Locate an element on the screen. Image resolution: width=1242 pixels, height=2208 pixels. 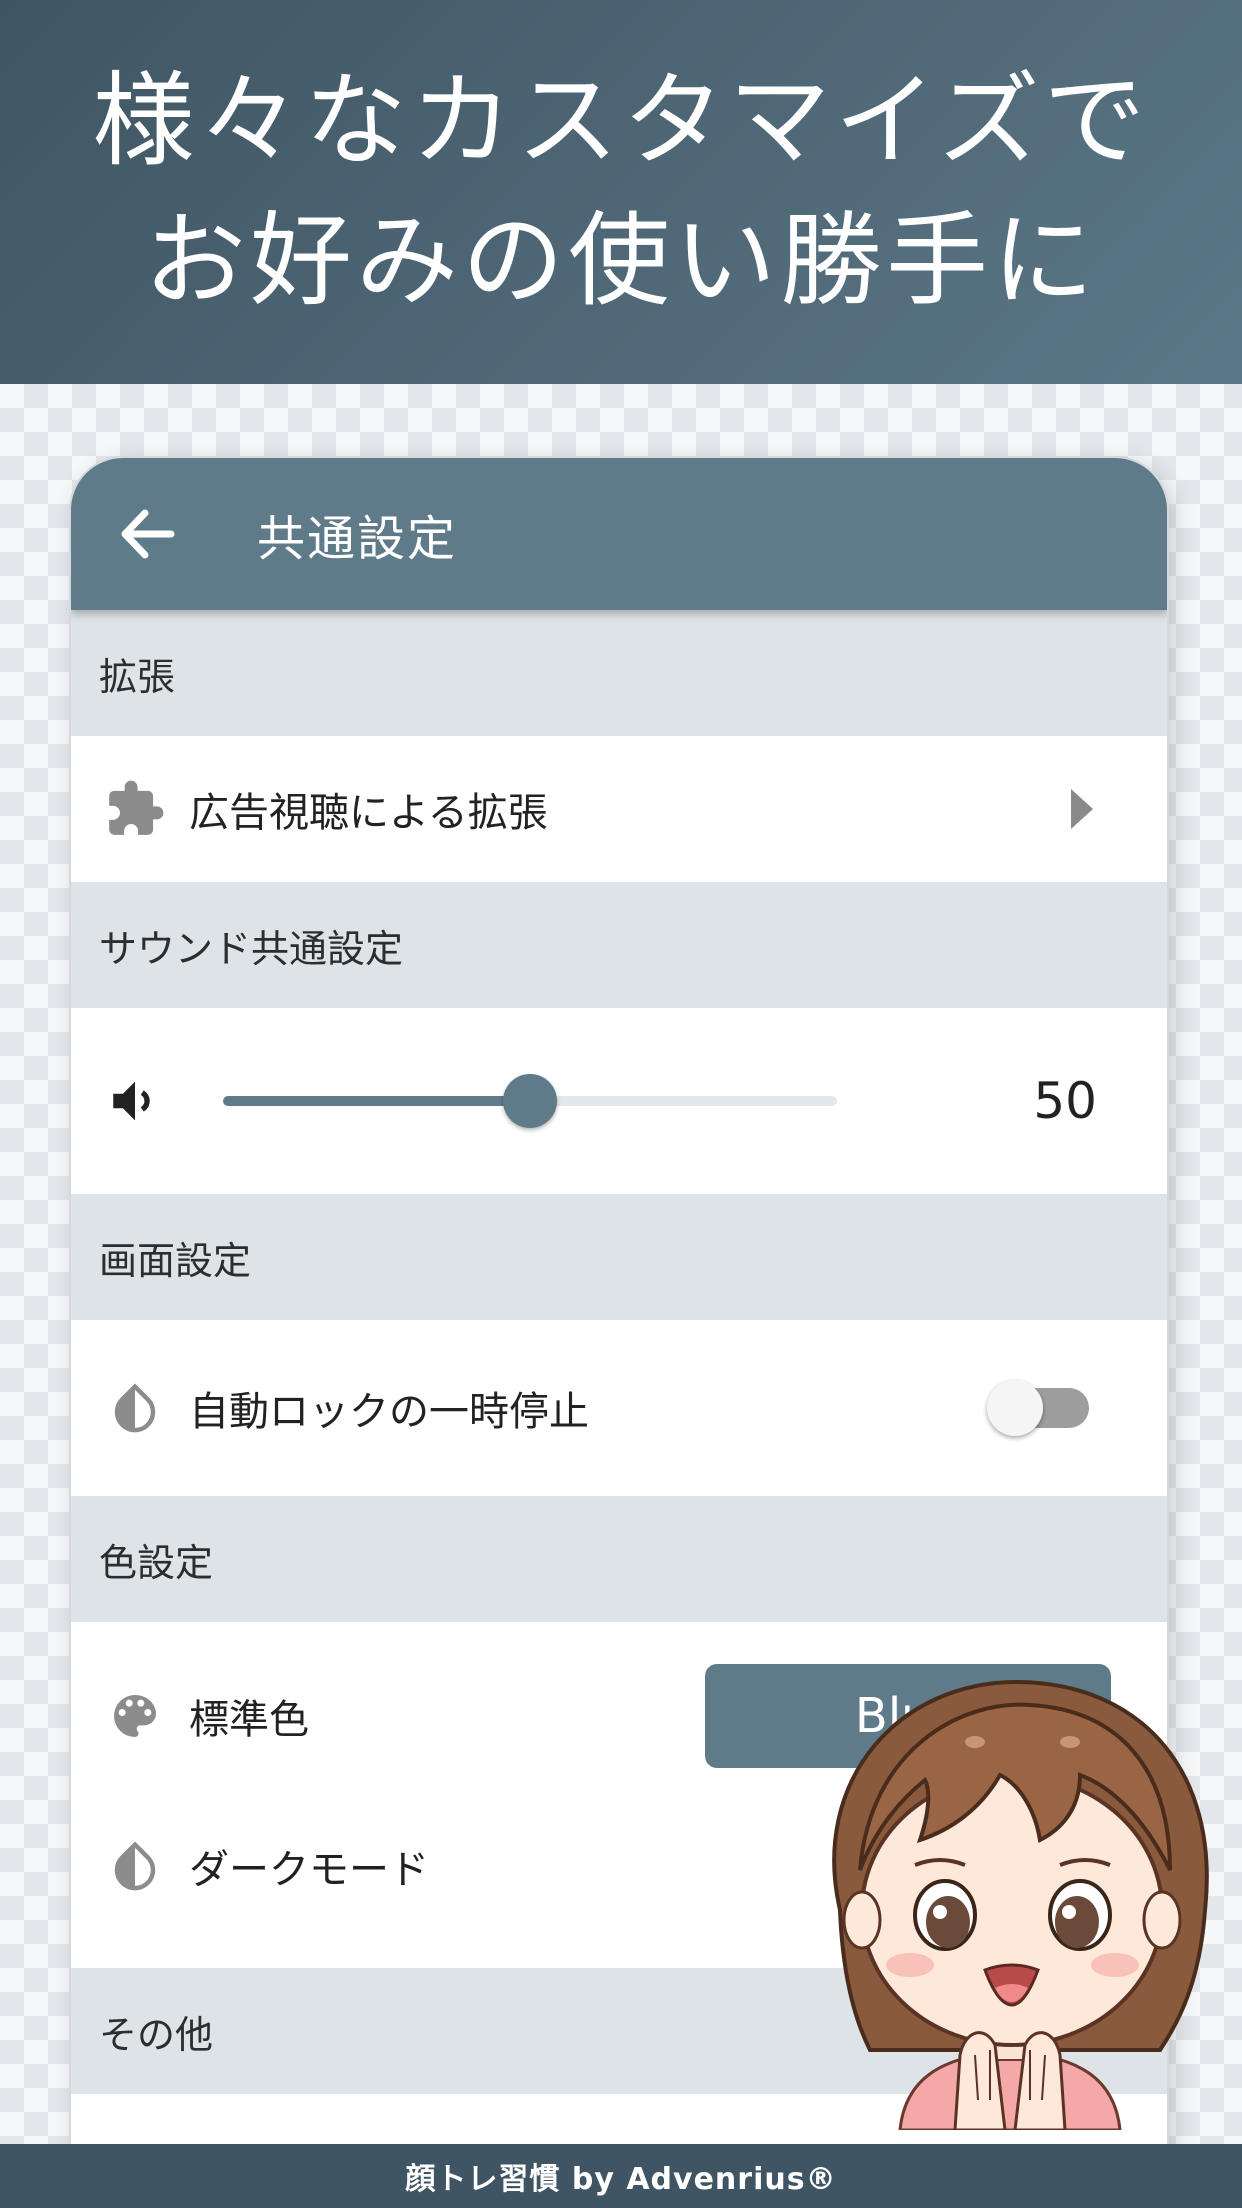
puzzle-icon is located at coordinates (135, 809).